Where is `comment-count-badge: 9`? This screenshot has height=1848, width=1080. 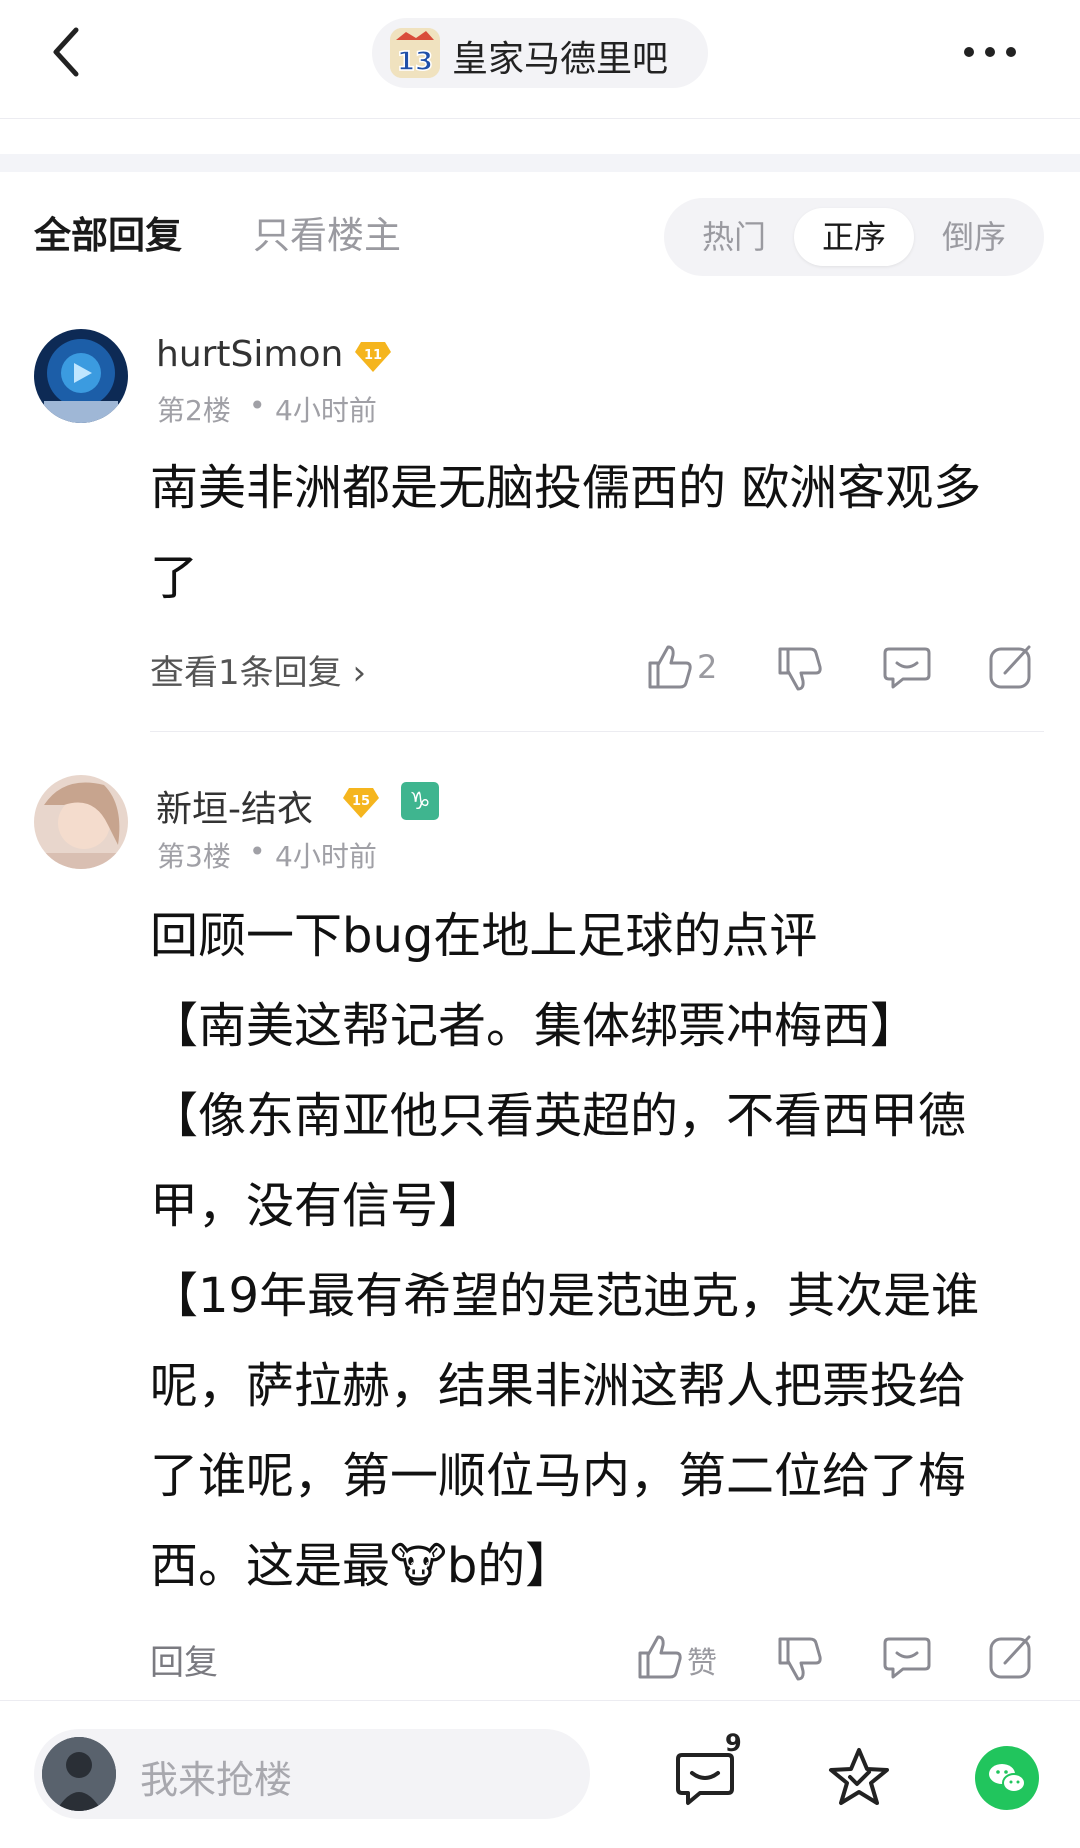 comment-count-badge: 9 is located at coordinates (733, 1743).